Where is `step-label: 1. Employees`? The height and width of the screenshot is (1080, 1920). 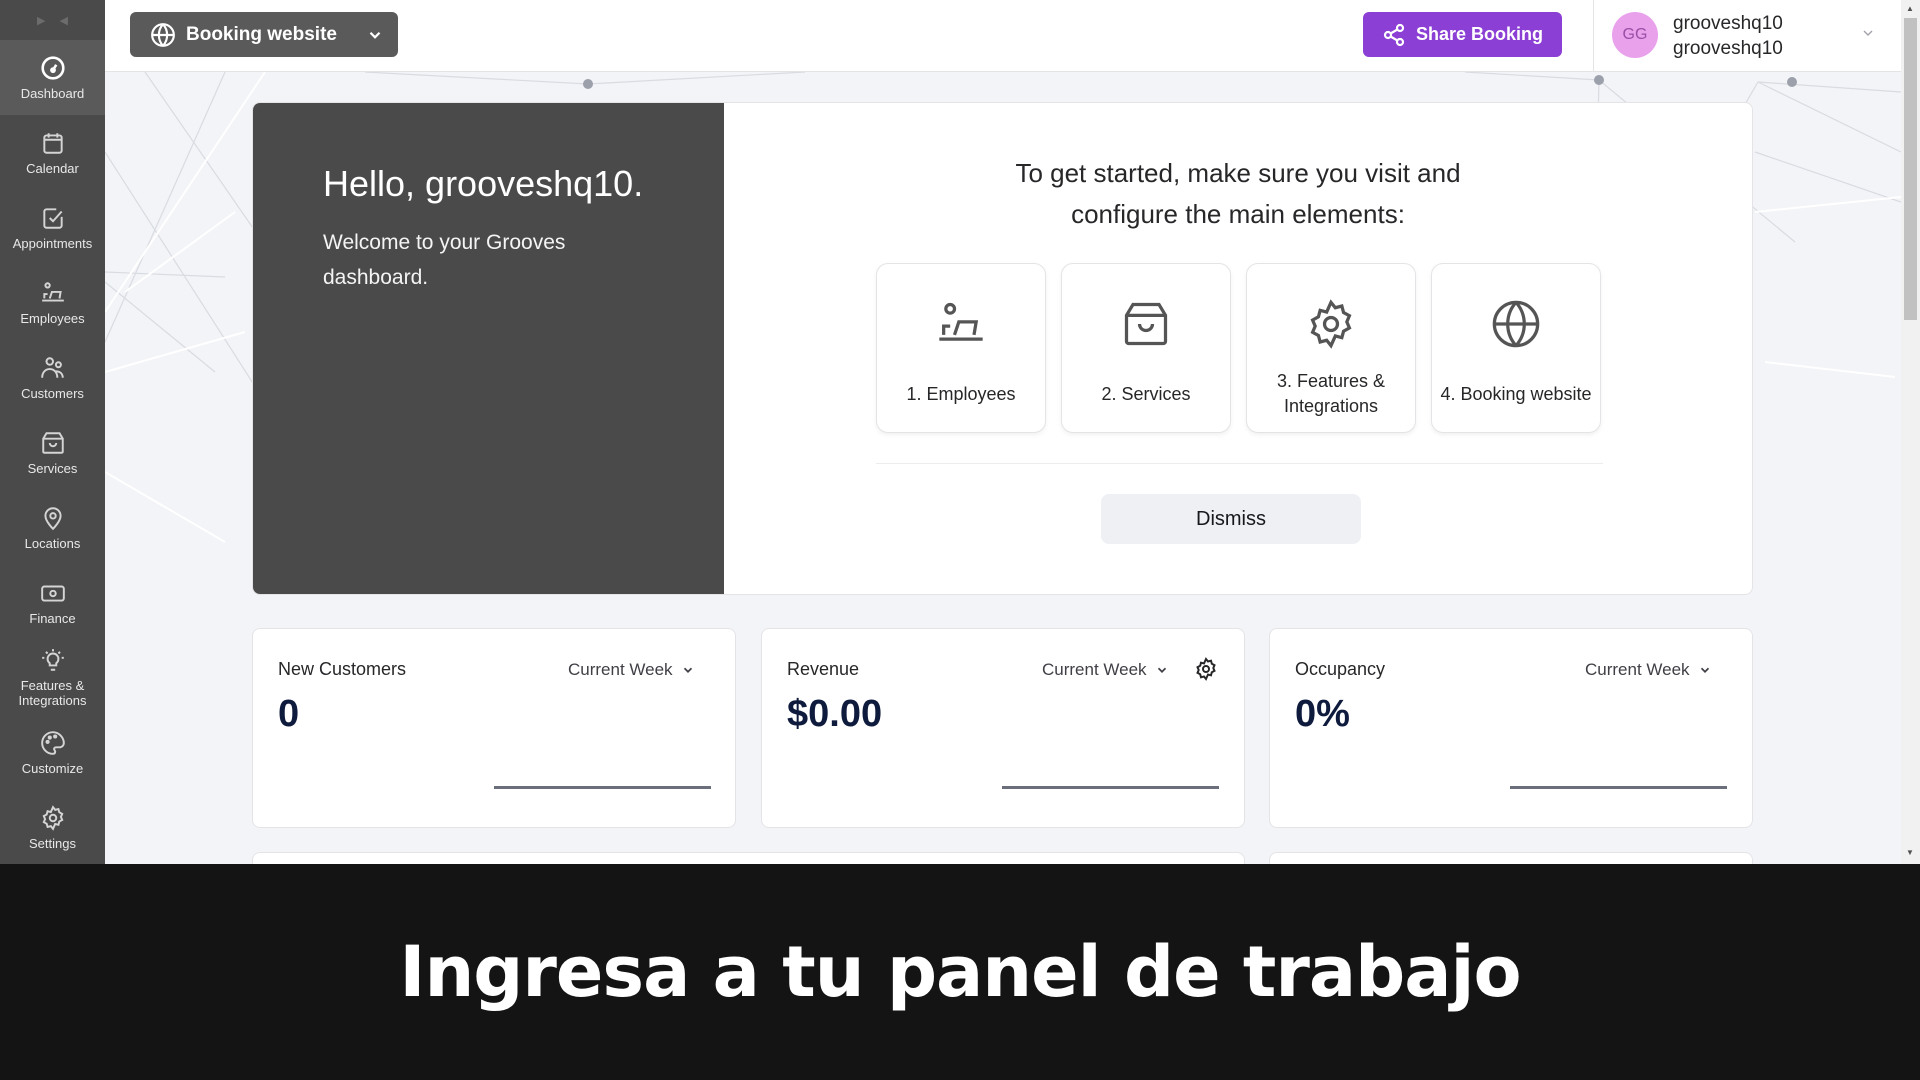
step-label: 1. Employees is located at coordinates (961, 393).